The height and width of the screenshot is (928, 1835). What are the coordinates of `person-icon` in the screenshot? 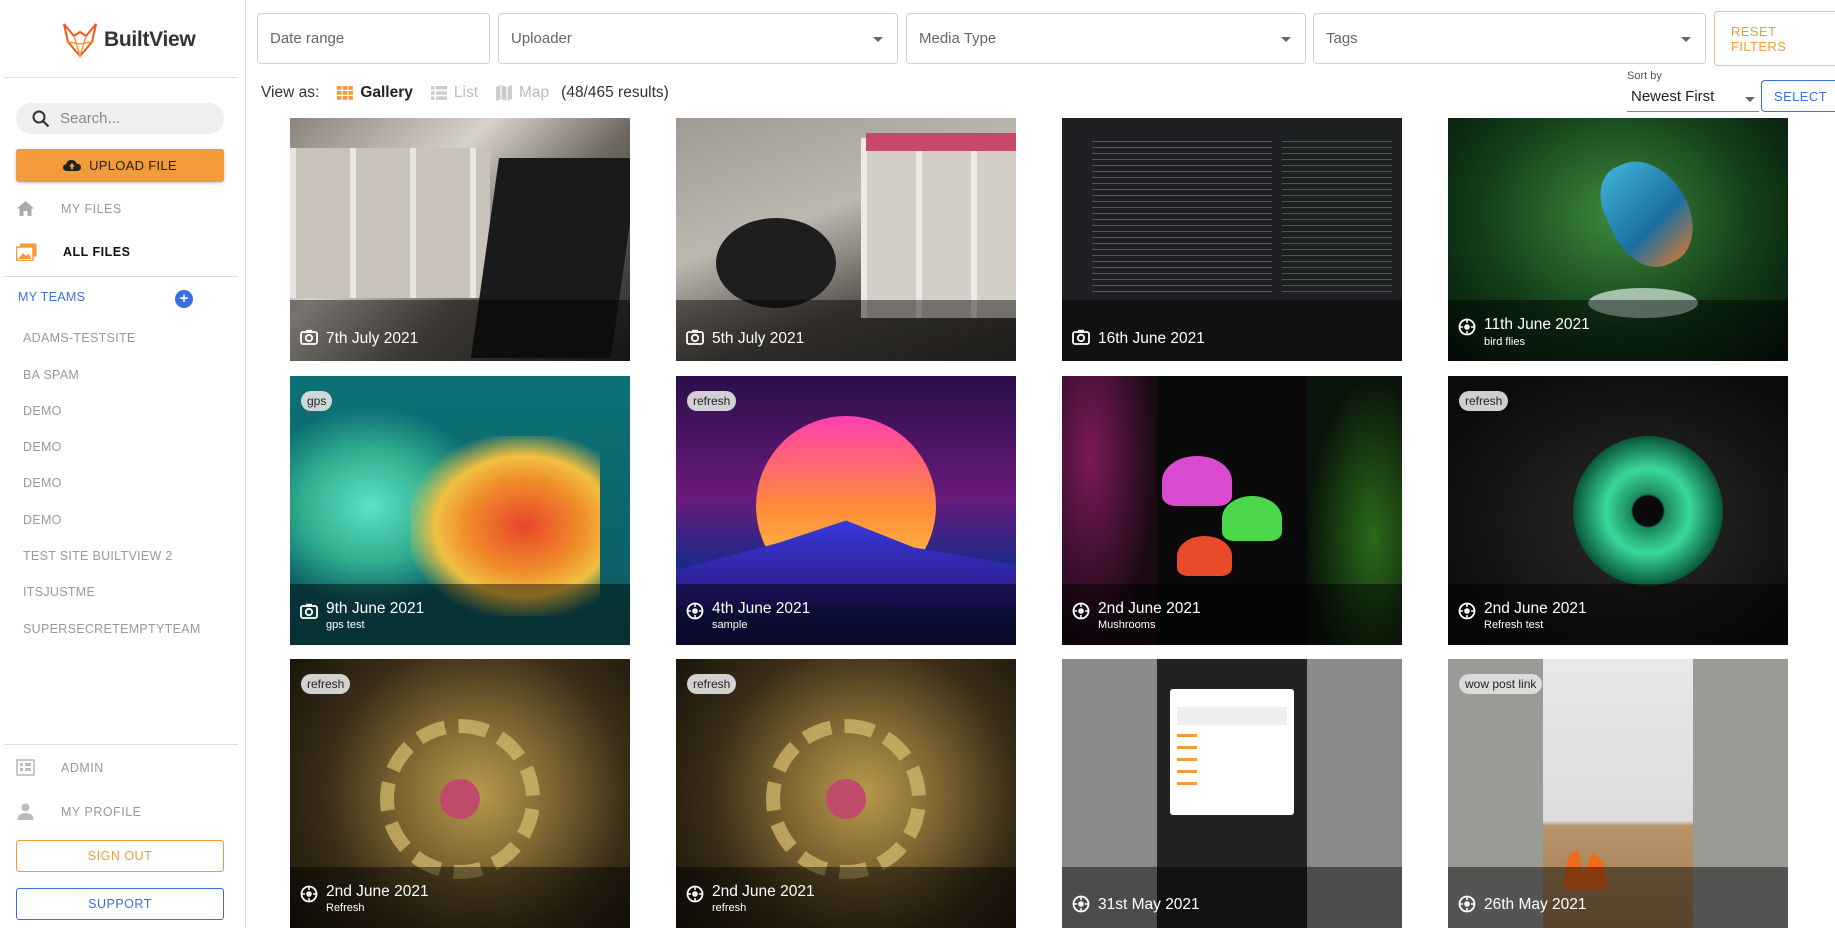 It's located at (25, 811).